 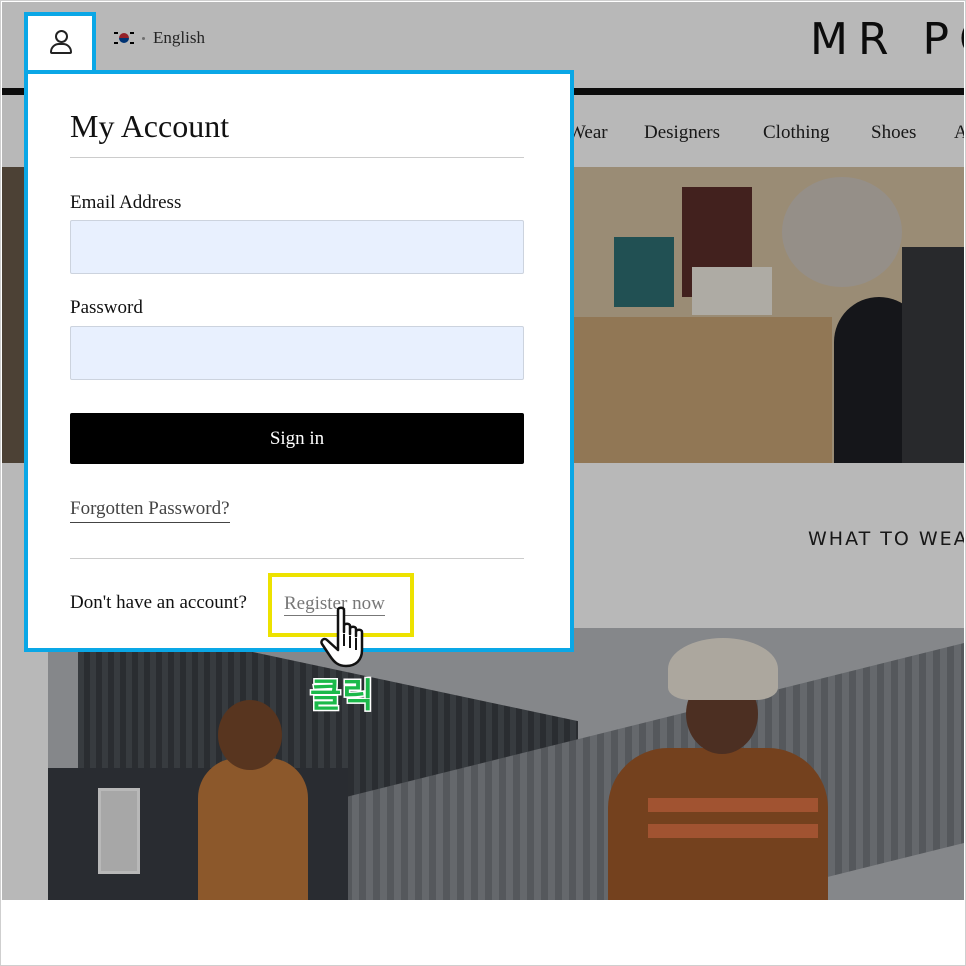 What do you see at coordinates (297, 353) in the screenshot?
I see `password-field` at bounding box center [297, 353].